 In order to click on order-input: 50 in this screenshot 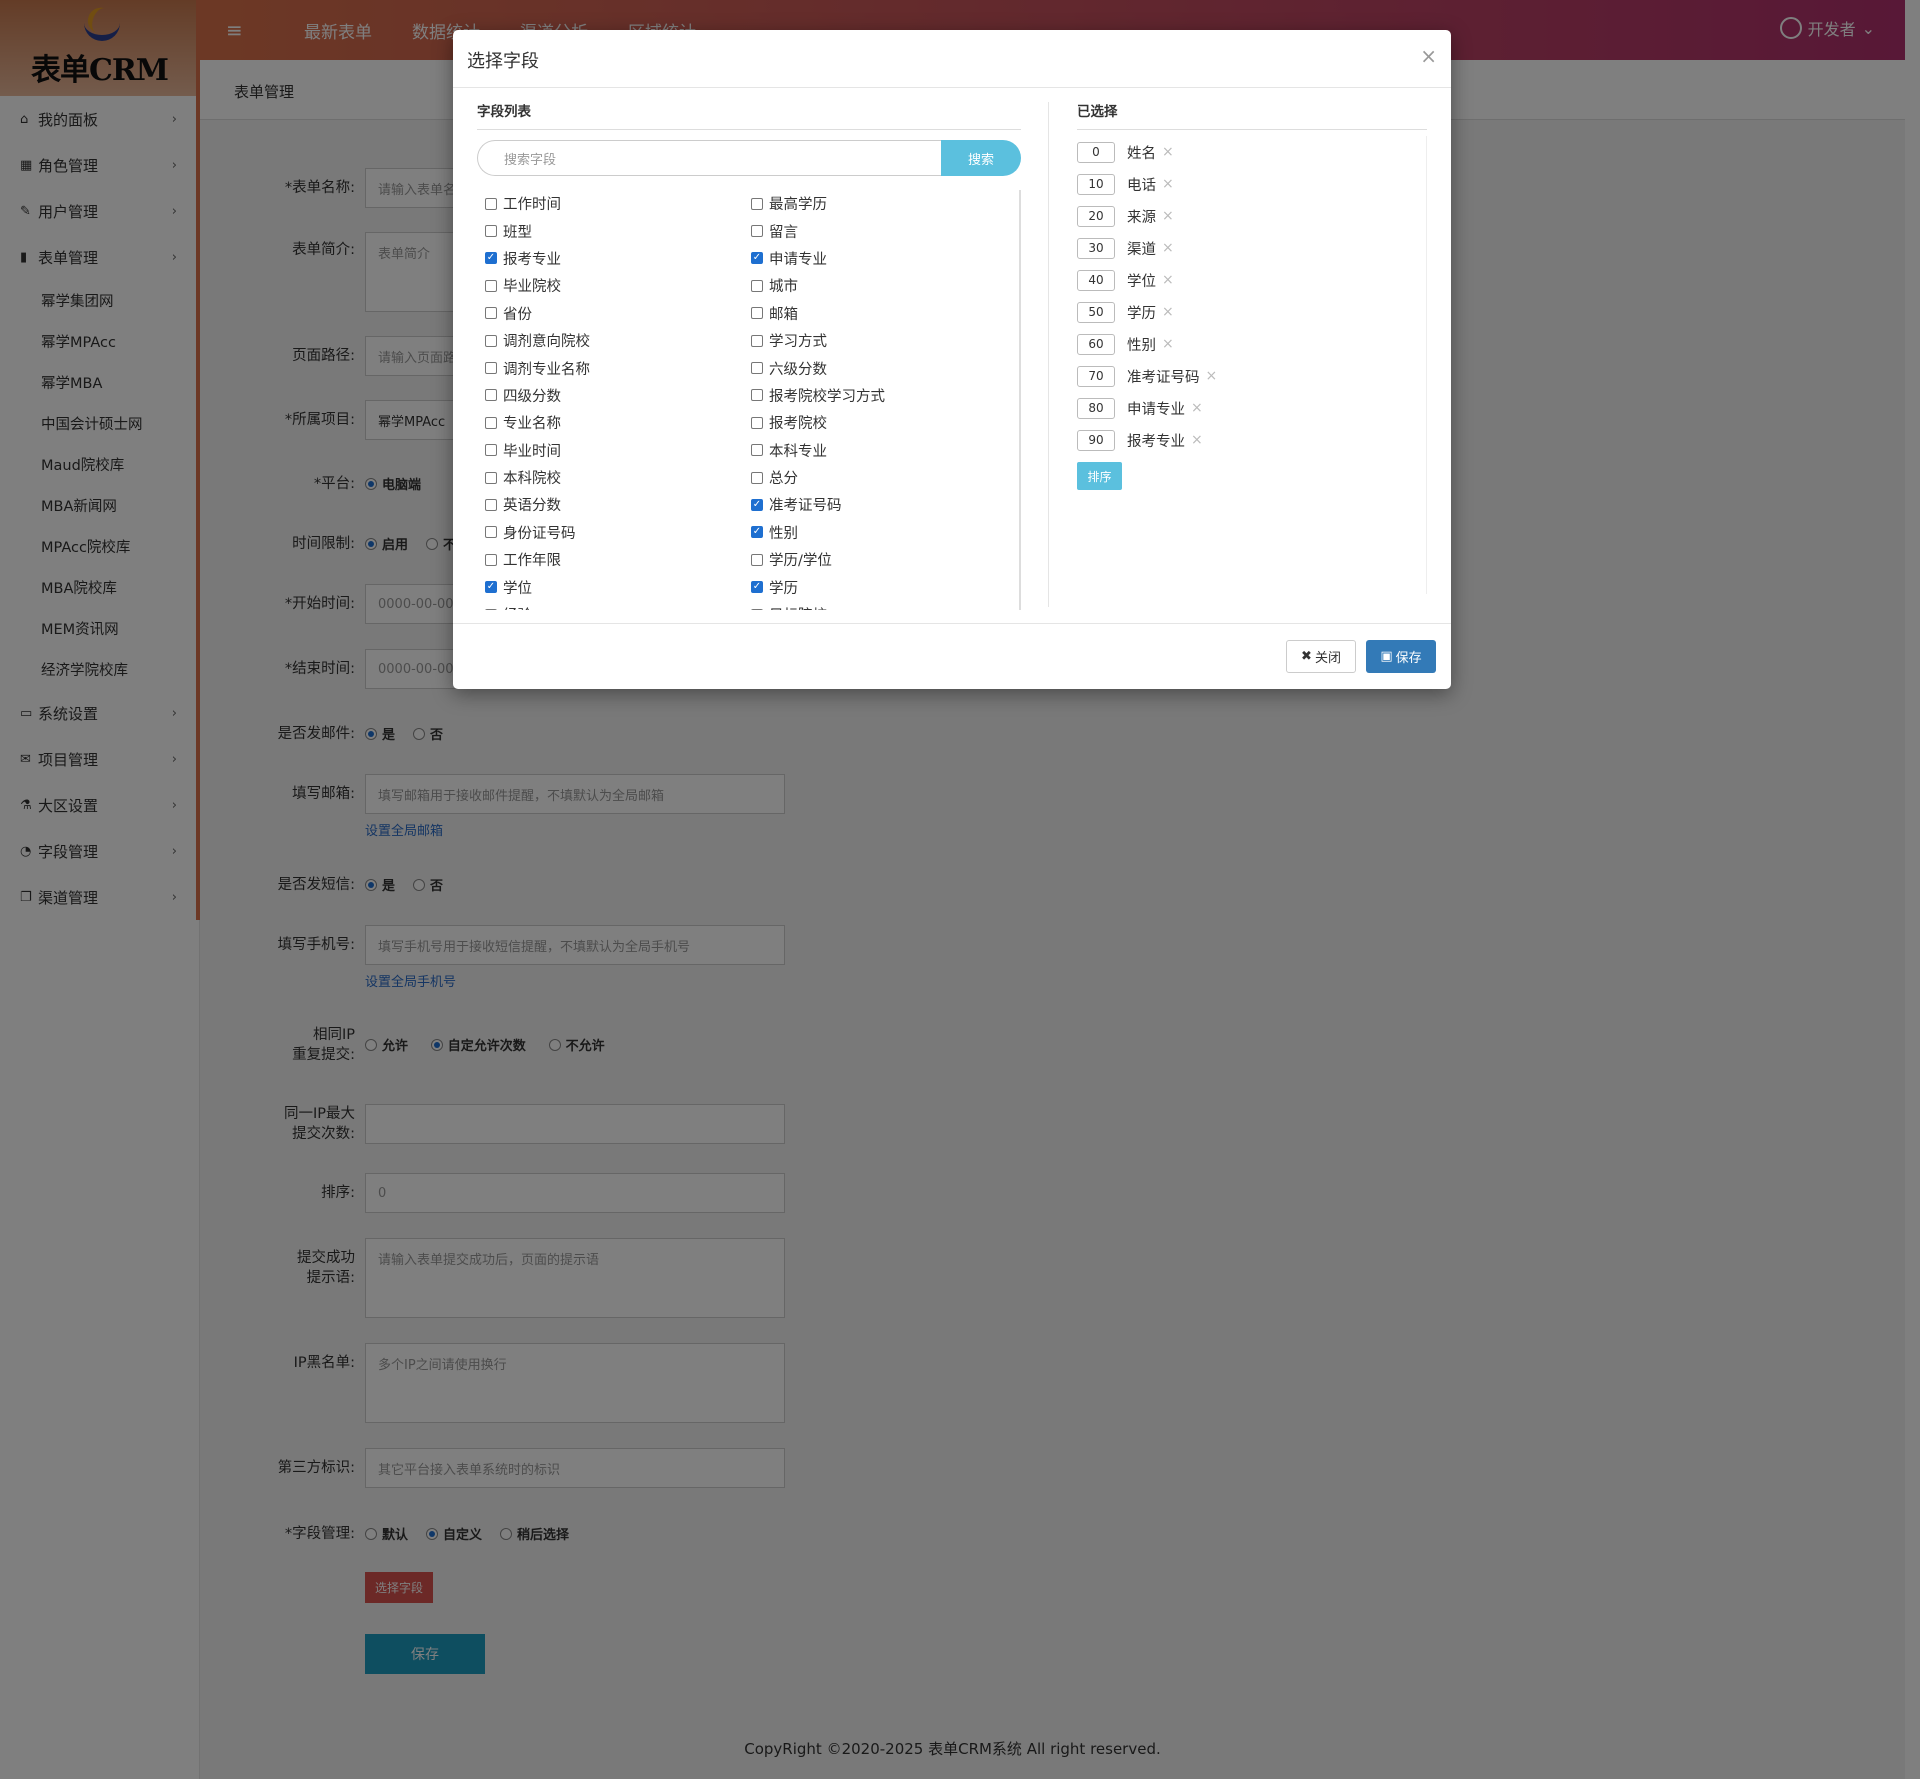, I will do `click(1096, 312)`.